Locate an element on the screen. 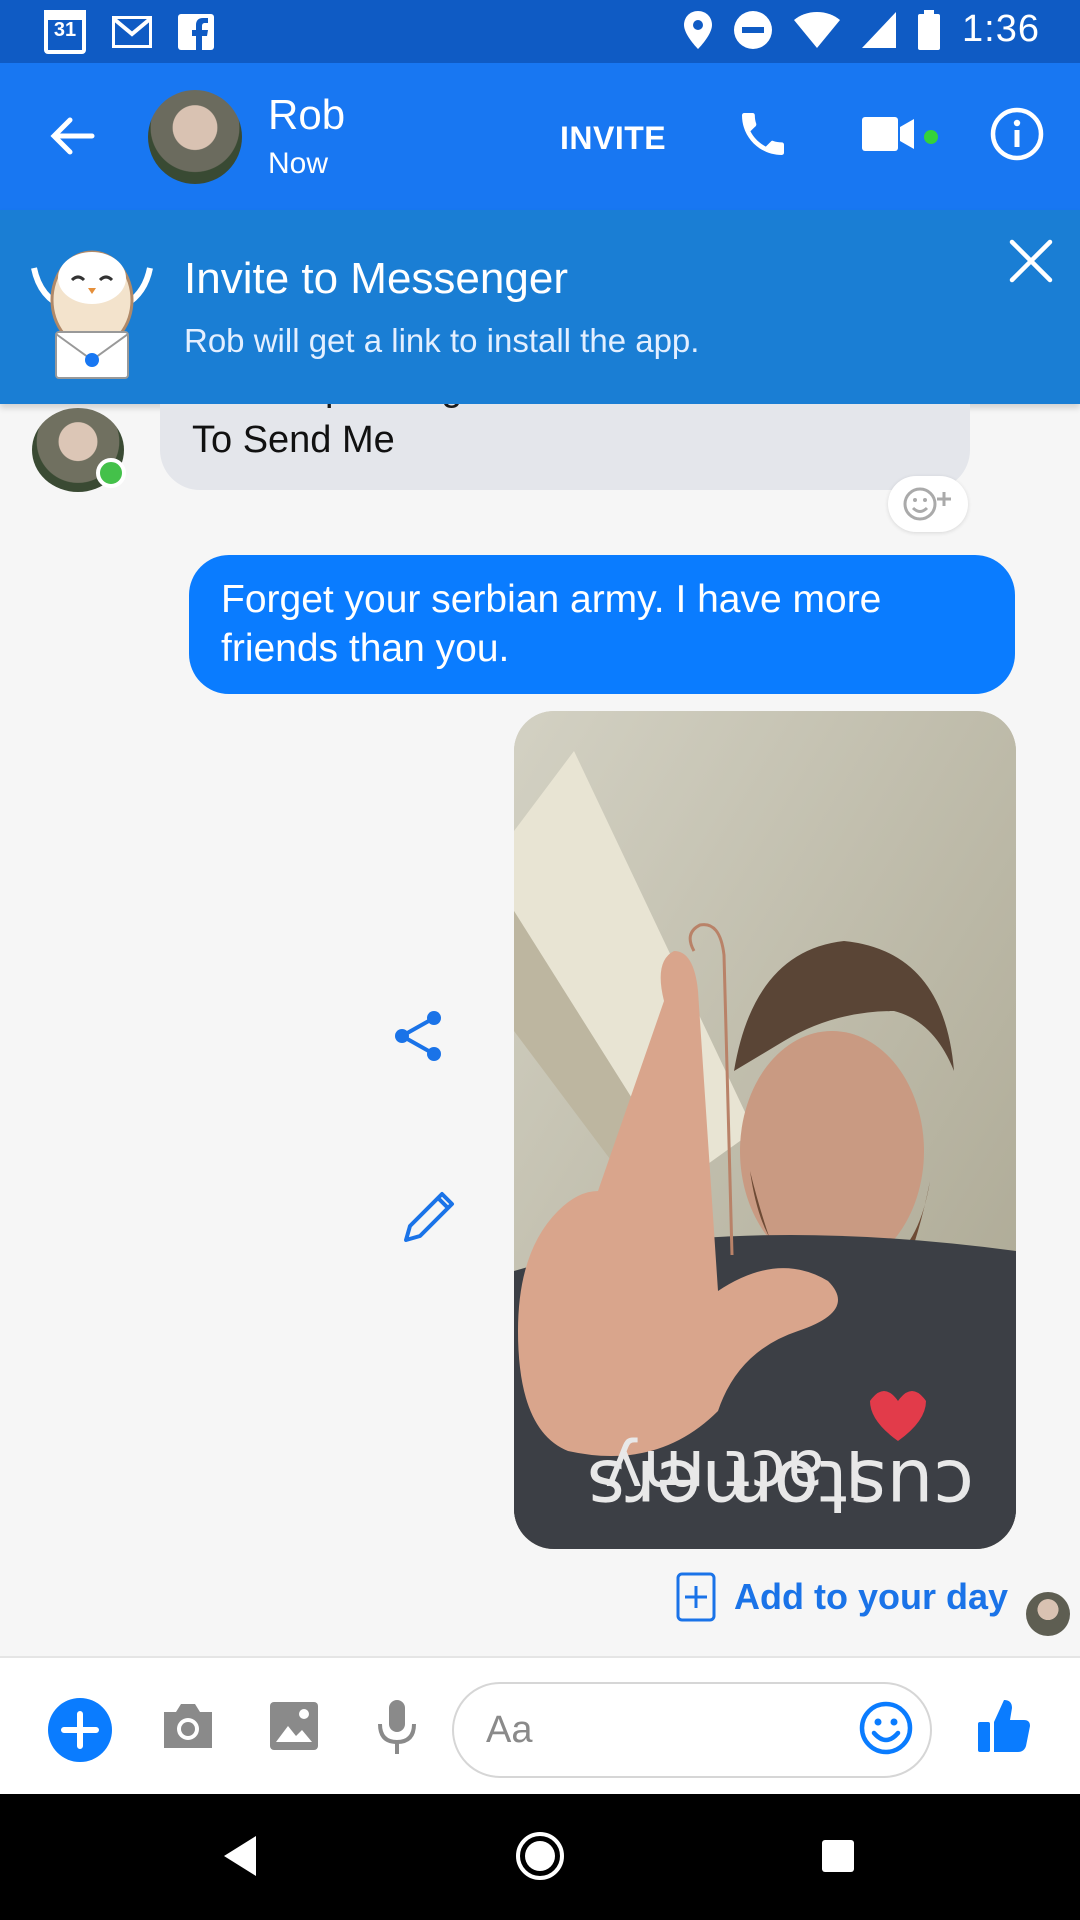  add-story-icon is located at coordinates (696, 1597).